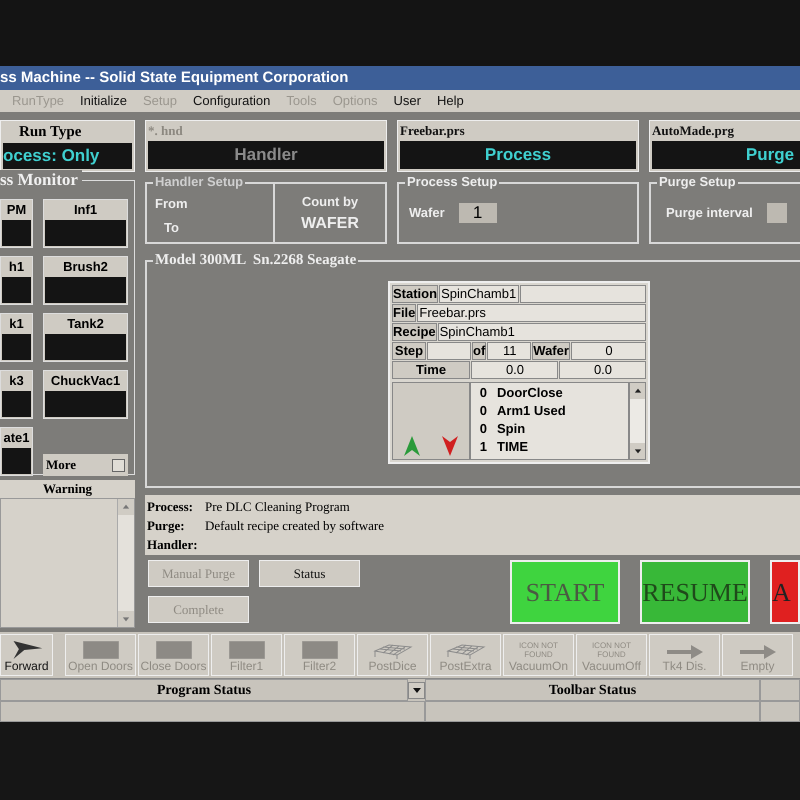 The width and height of the screenshot is (800, 800). I want to click on info-label: Purge:, so click(166, 526).